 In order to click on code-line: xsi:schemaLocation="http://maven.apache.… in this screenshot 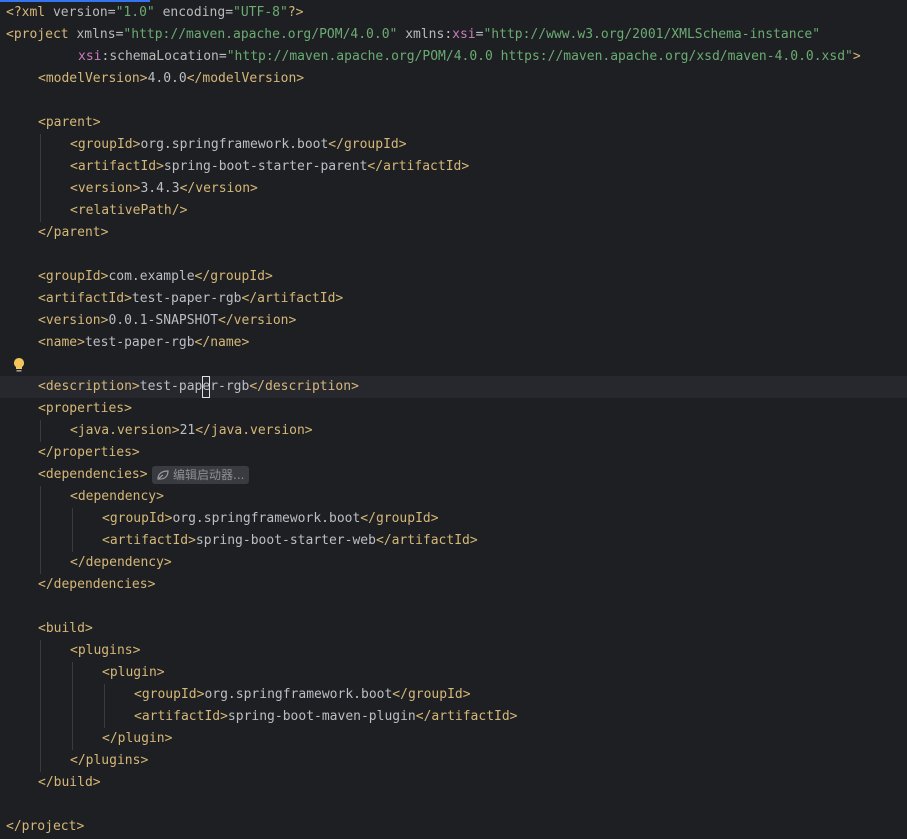, I will do `click(453, 57)`.